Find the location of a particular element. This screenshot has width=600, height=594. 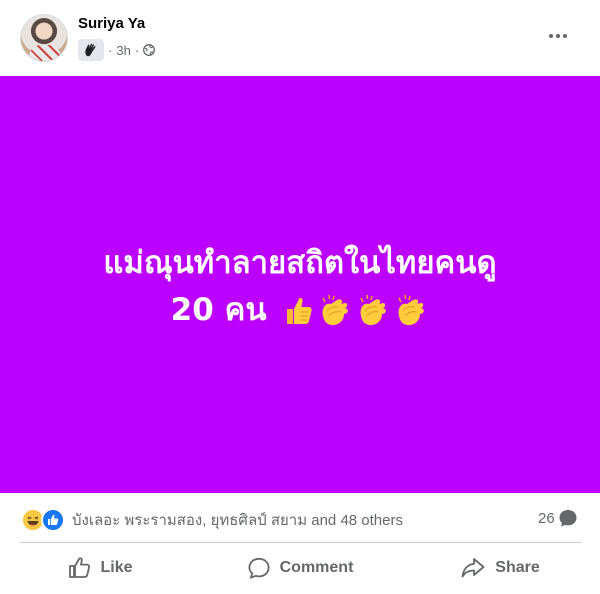

comment-count-value: 26 is located at coordinates (546, 518).